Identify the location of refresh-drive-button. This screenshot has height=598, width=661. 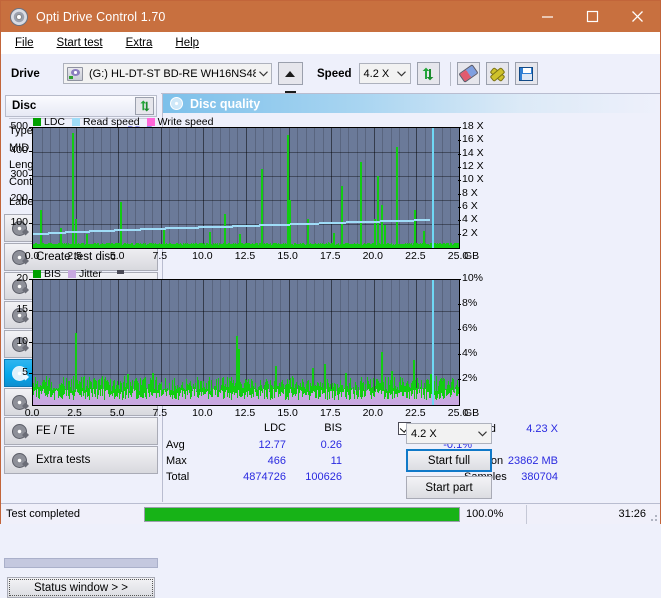
(428, 73).